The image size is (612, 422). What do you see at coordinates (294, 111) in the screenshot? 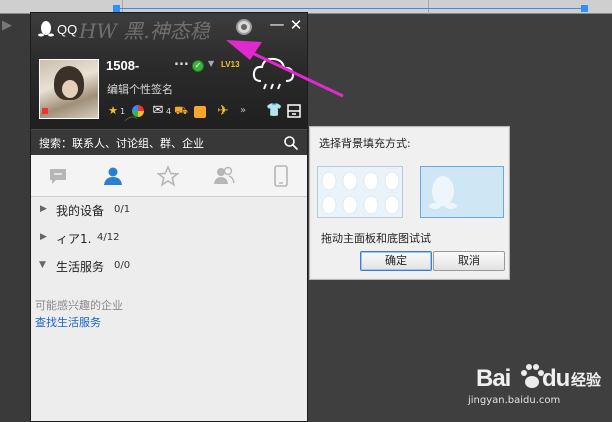
I see `app-box-icon` at bounding box center [294, 111].